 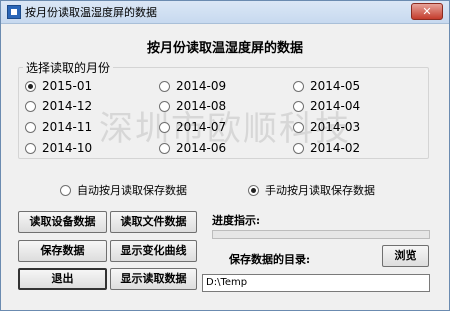 What do you see at coordinates (67, 106) in the screenshot?
I see `radio-label: 2014-12` at bounding box center [67, 106].